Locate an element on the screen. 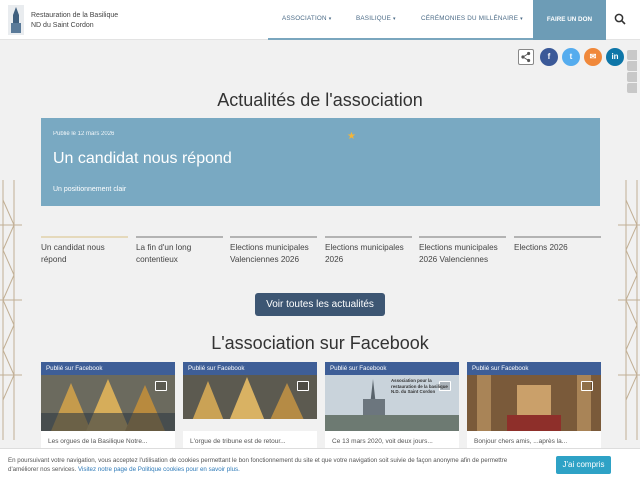 This screenshot has height=480, width=640. nav-ceremonies: Cérémonies du millénaire ▾ is located at coordinates (472, 19).